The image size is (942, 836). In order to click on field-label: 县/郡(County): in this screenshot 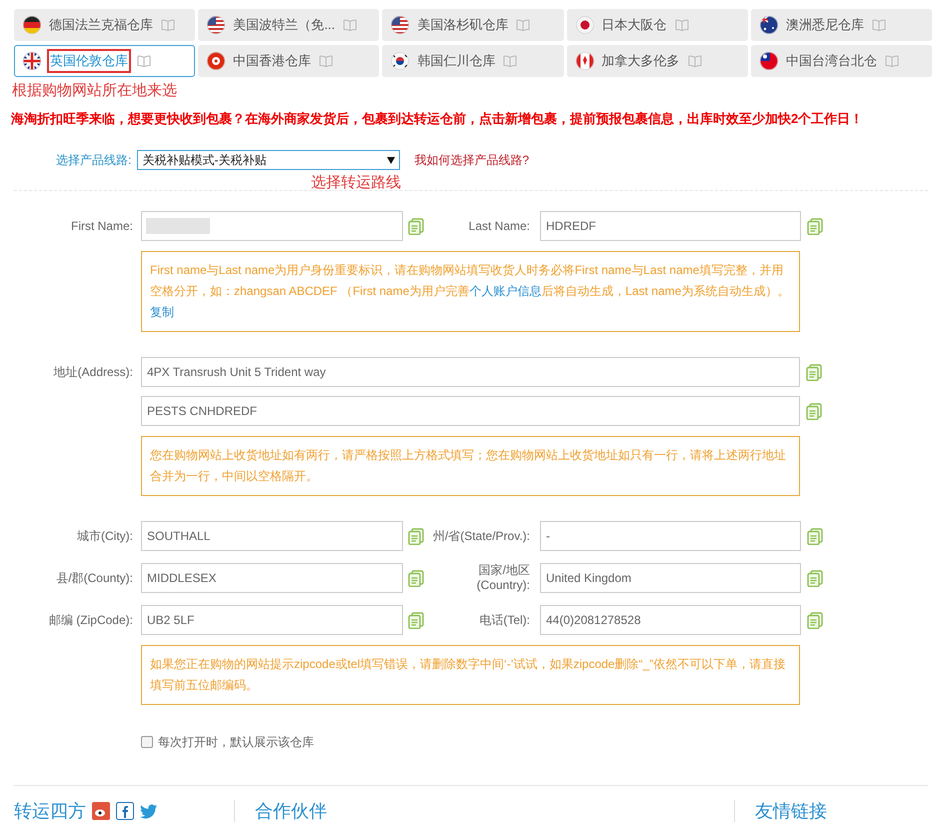, I will do `click(94, 578)`.